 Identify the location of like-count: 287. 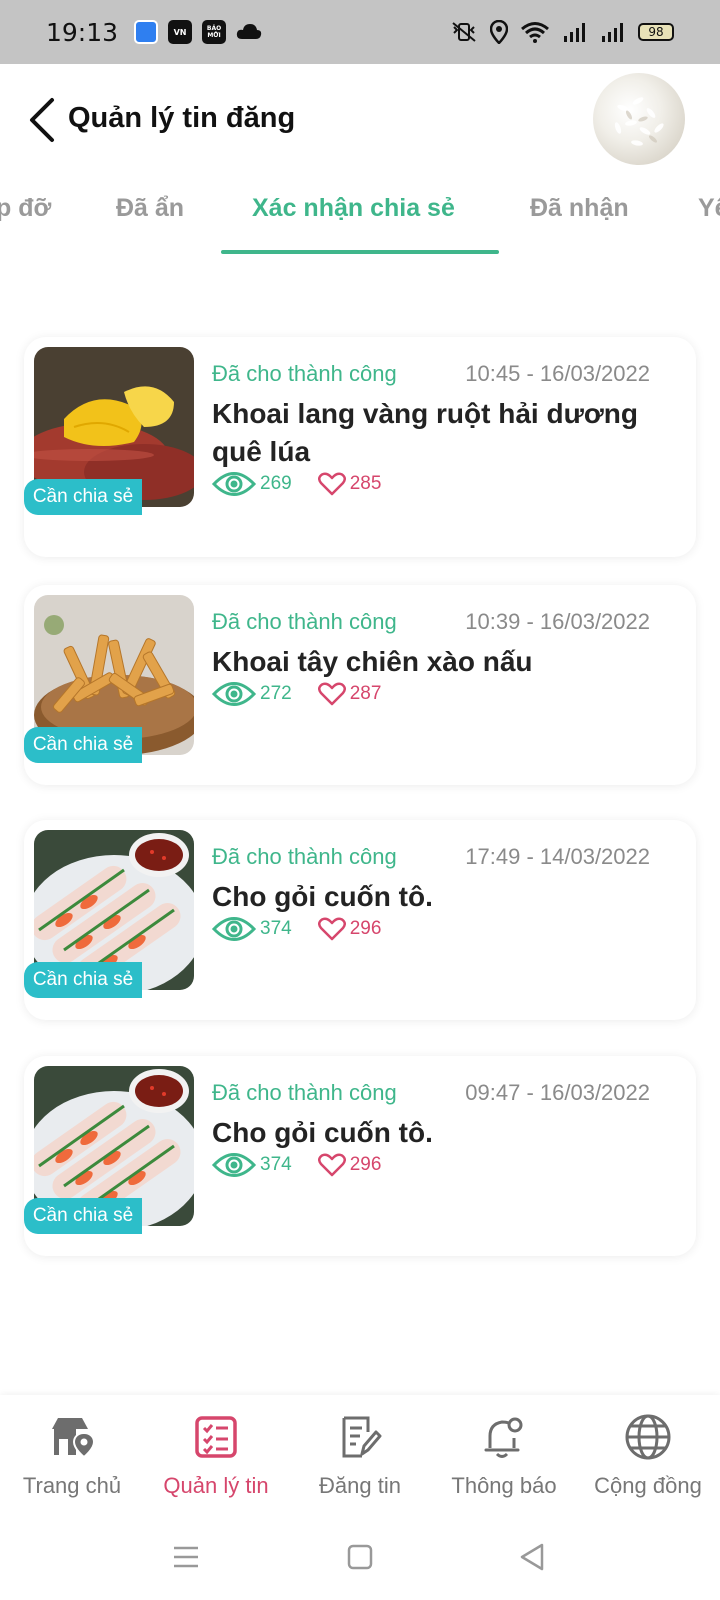
(349, 694).